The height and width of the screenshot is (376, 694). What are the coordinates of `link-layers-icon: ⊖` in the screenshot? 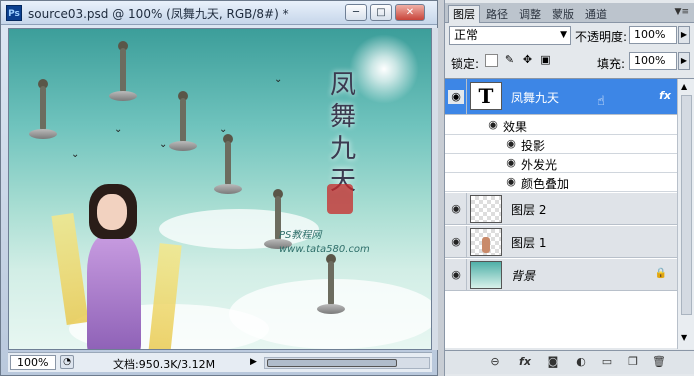 It's located at (495, 362).